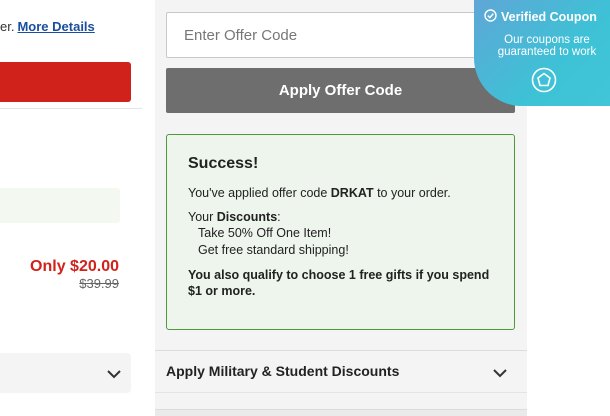 This screenshot has height=416, width=610. Describe the element at coordinates (547, 46) in the screenshot. I see `verified-coupon-subtitle: Our coupons are guaranteed to work` at that location.